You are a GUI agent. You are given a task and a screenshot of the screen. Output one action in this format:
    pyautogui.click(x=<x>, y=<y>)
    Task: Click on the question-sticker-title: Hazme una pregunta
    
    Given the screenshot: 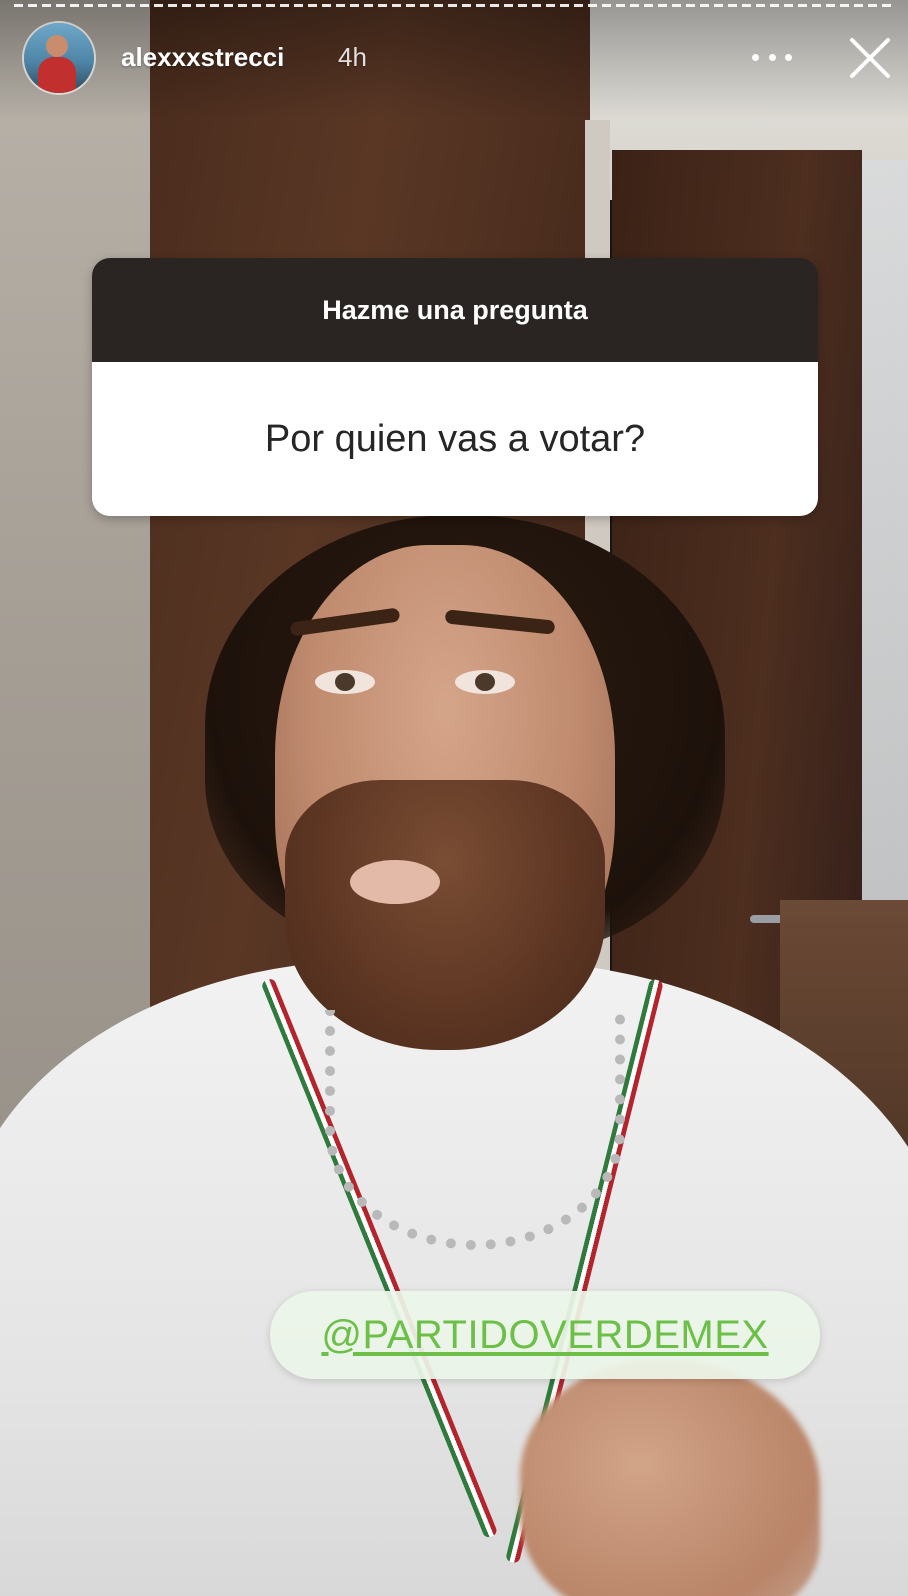 What is the action you would take?
    pyautogui.click(x=455, y=310)
    